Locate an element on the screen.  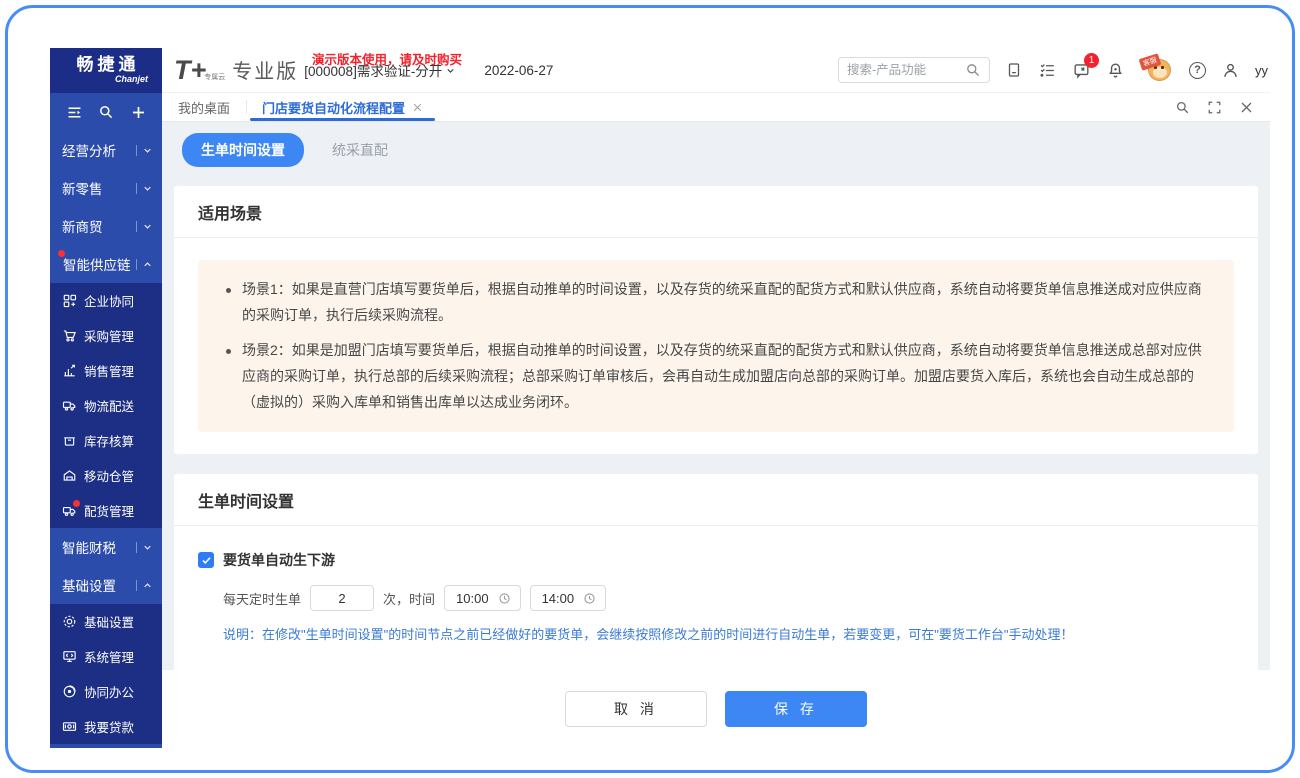
sidebar-item-loan: 我要贷款 is located at coordinates (106, 726).